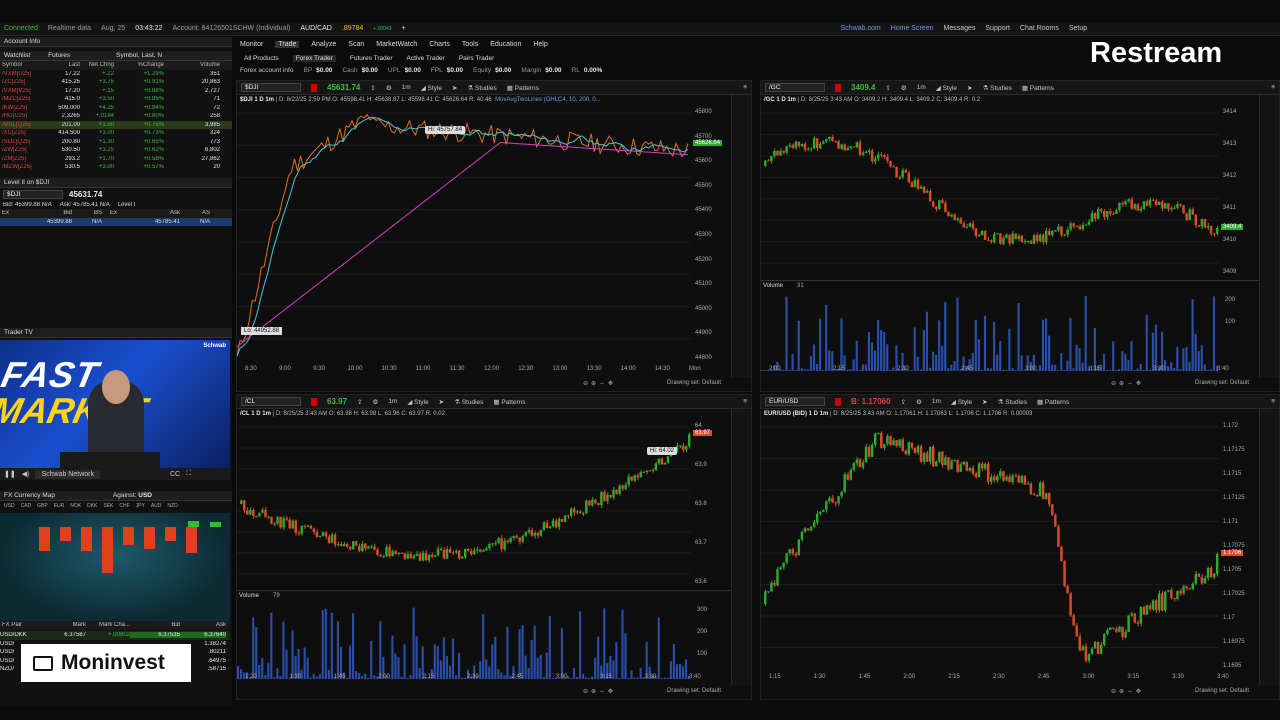 This screenshot has width=1280, height=720. What do you see at coordinates (10, 474) in the screenshot?
I see `pause-icon: ❚❚` at bounding box center [10, 474].